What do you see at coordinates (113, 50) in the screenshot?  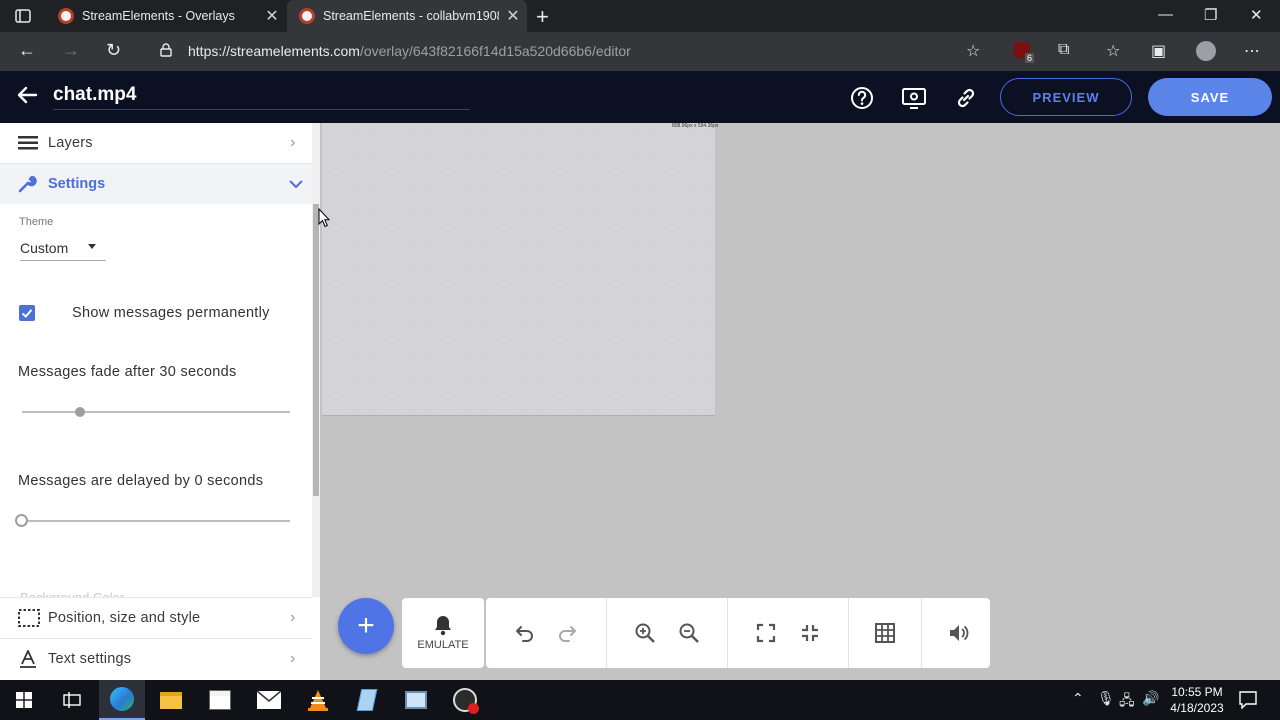 I see `reload-icon: ↻` at bounding box center [113, 50].